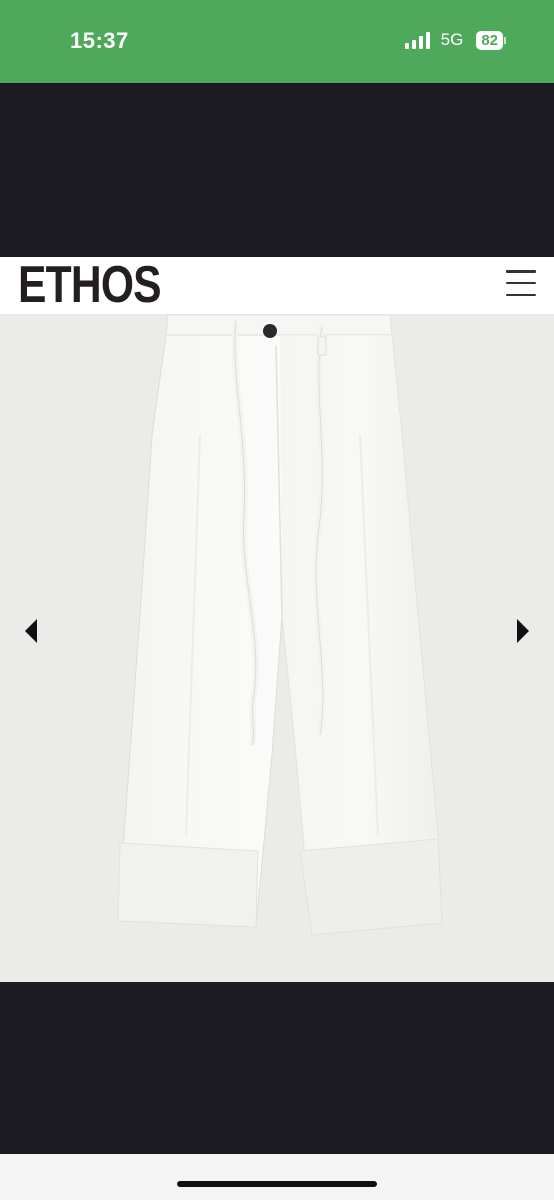 The width and height of the screenshot is (554, 1200). I want to click on battery-level: 82, so click(489, 40).